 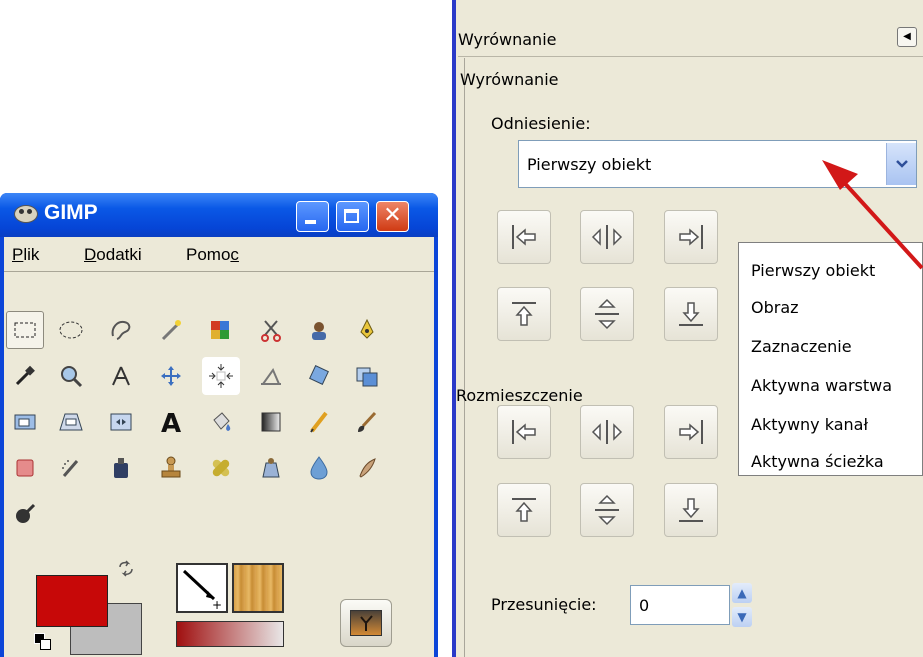 What do you see at coordinates (691, 432) in the screenshot?
I see `distribute-right-button` at bounding box center [691, 432].